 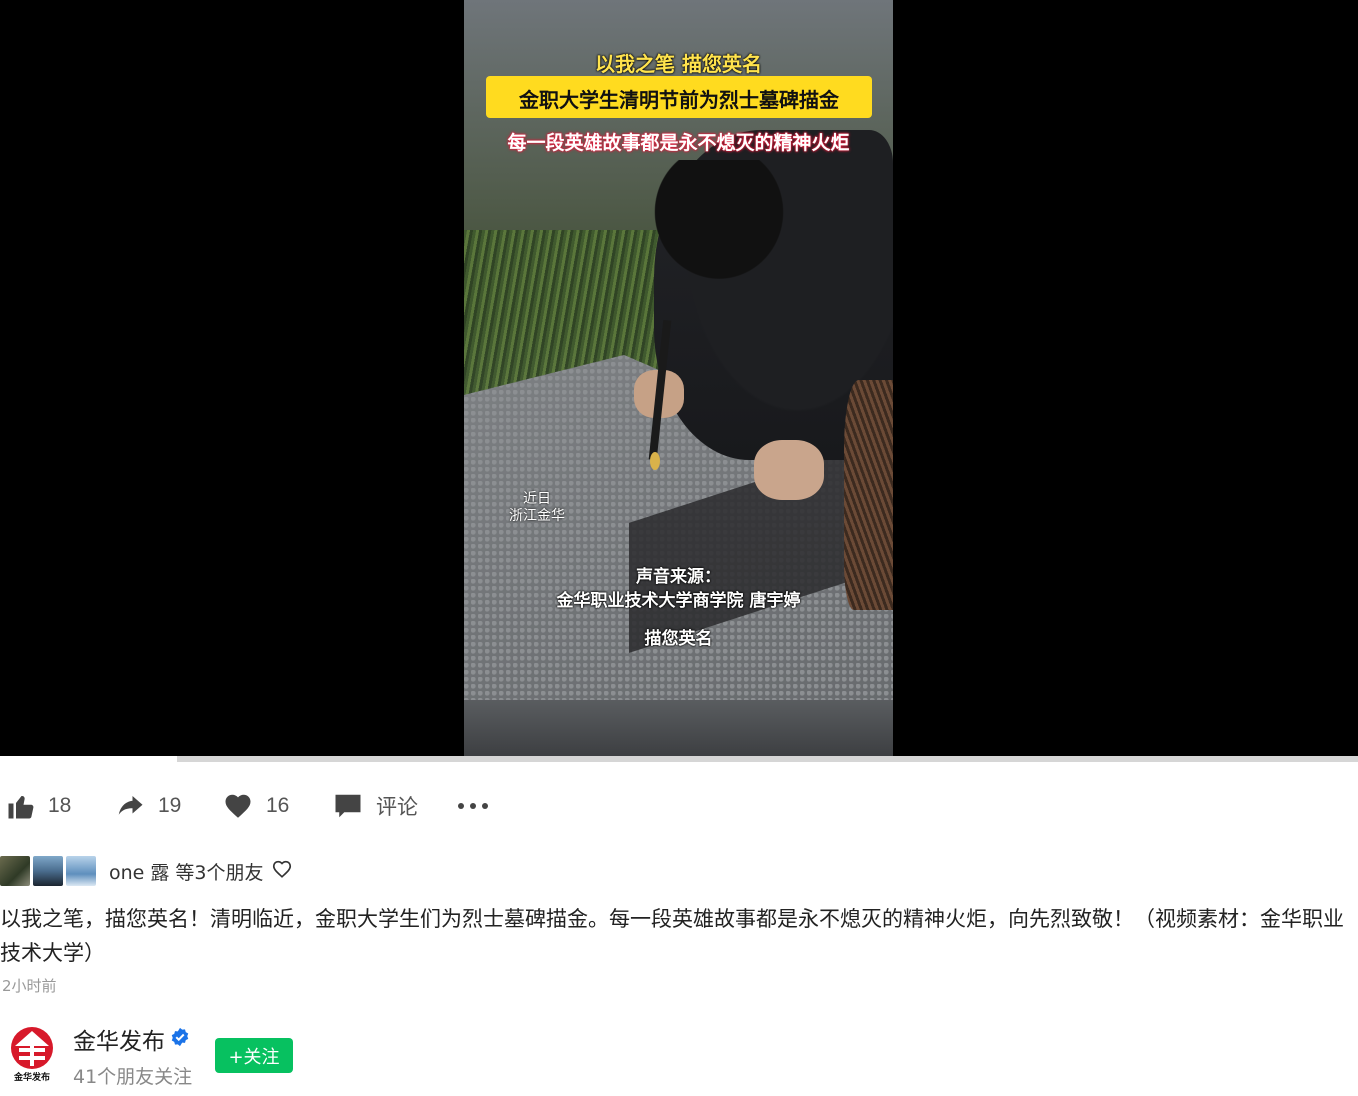 I want to click on author-logo: 金华发布, so click(x=32, y=1055).